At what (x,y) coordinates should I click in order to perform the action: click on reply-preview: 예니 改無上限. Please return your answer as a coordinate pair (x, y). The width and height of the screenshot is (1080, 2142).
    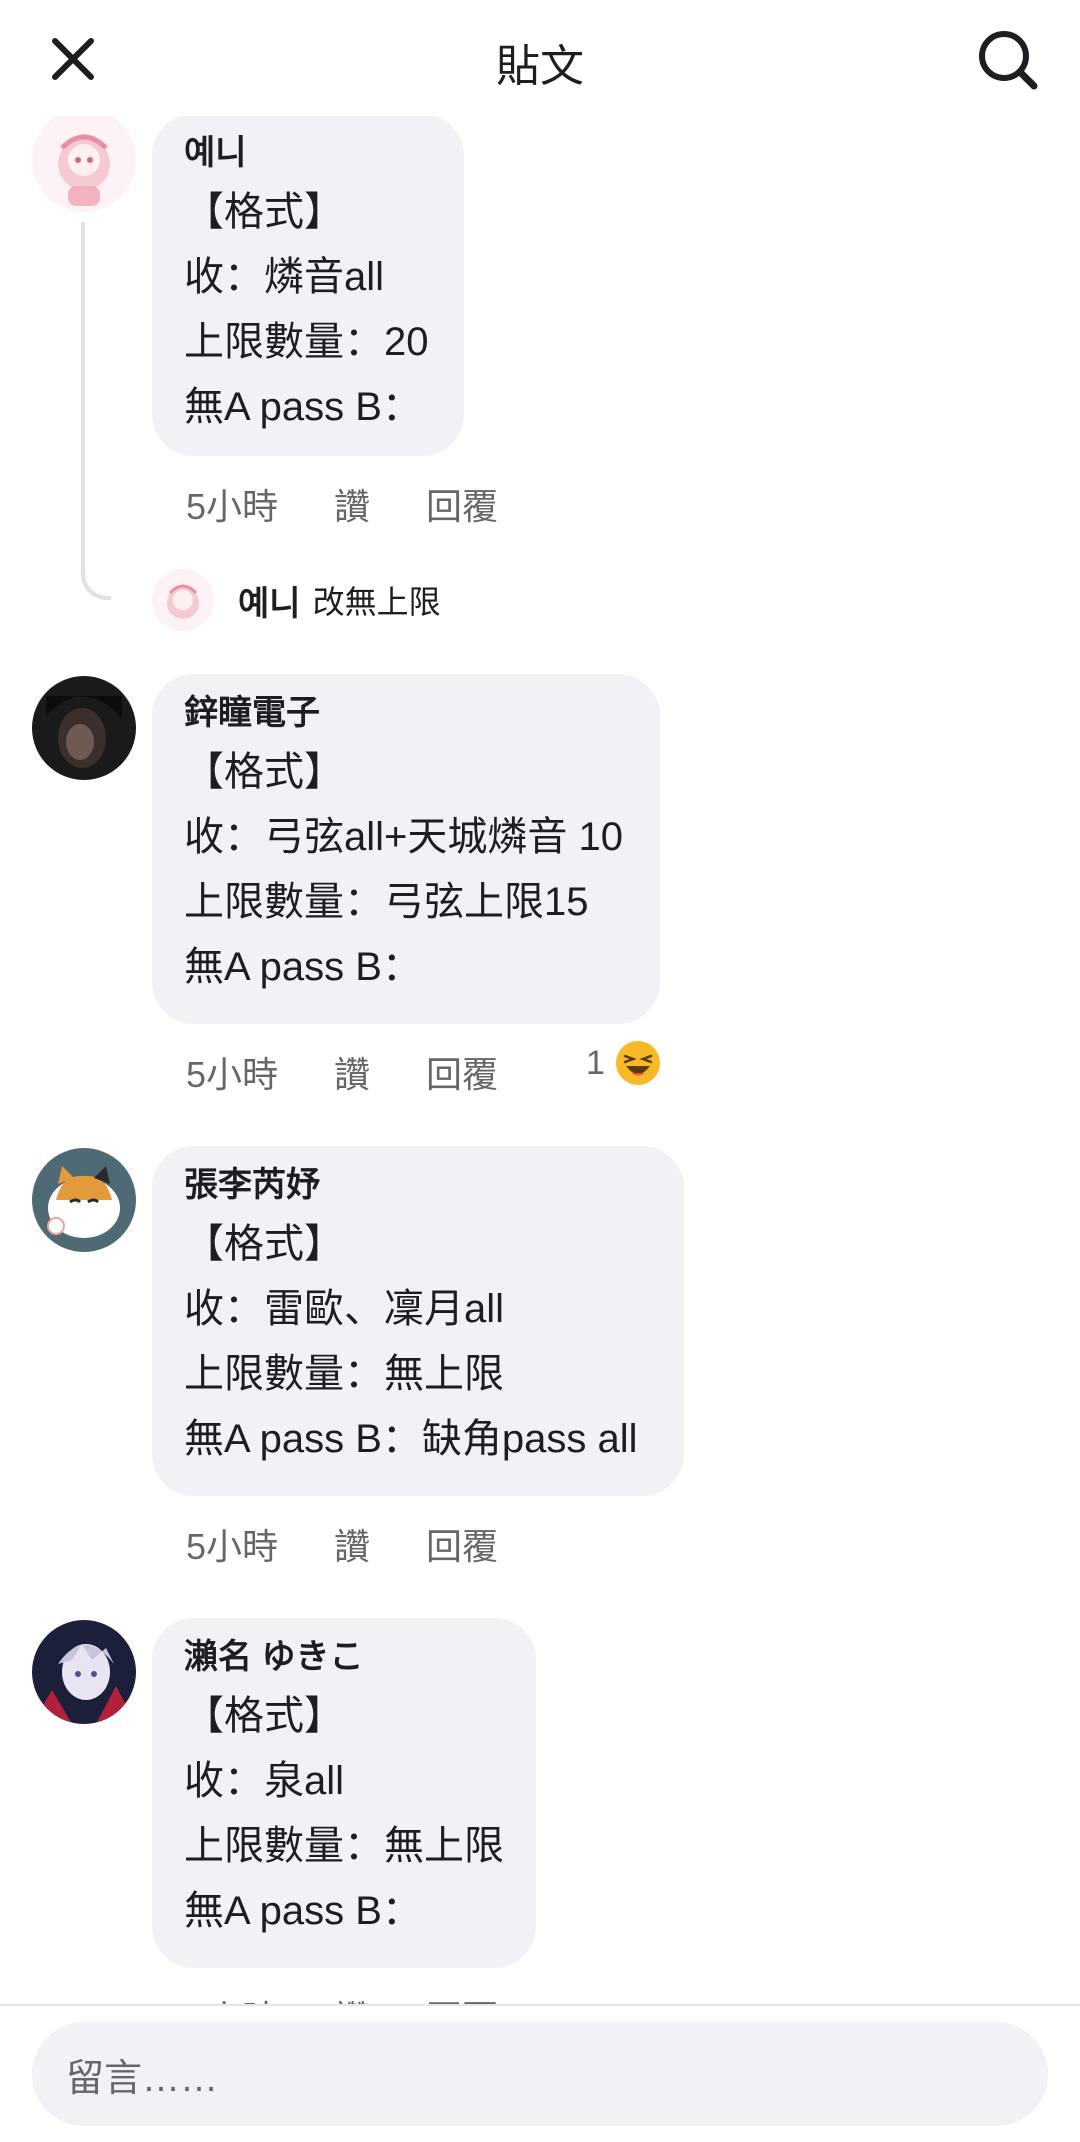
    Looking at the image, I should click on (296, 600).